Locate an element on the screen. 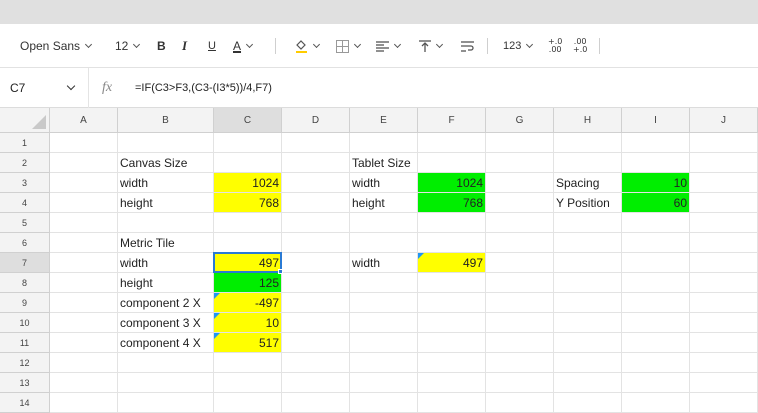 The height and width of the screenshot is (413, 758). cell-i3: 10 is located at coordinates (655, 182).